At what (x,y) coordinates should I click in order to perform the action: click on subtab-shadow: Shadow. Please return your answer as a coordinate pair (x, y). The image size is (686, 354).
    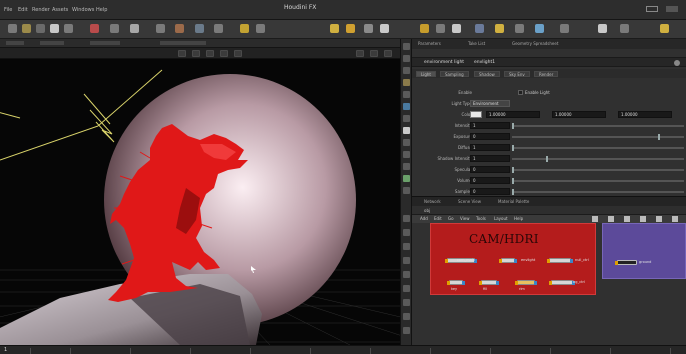
    Looking at the image, I should click on (487, 74).